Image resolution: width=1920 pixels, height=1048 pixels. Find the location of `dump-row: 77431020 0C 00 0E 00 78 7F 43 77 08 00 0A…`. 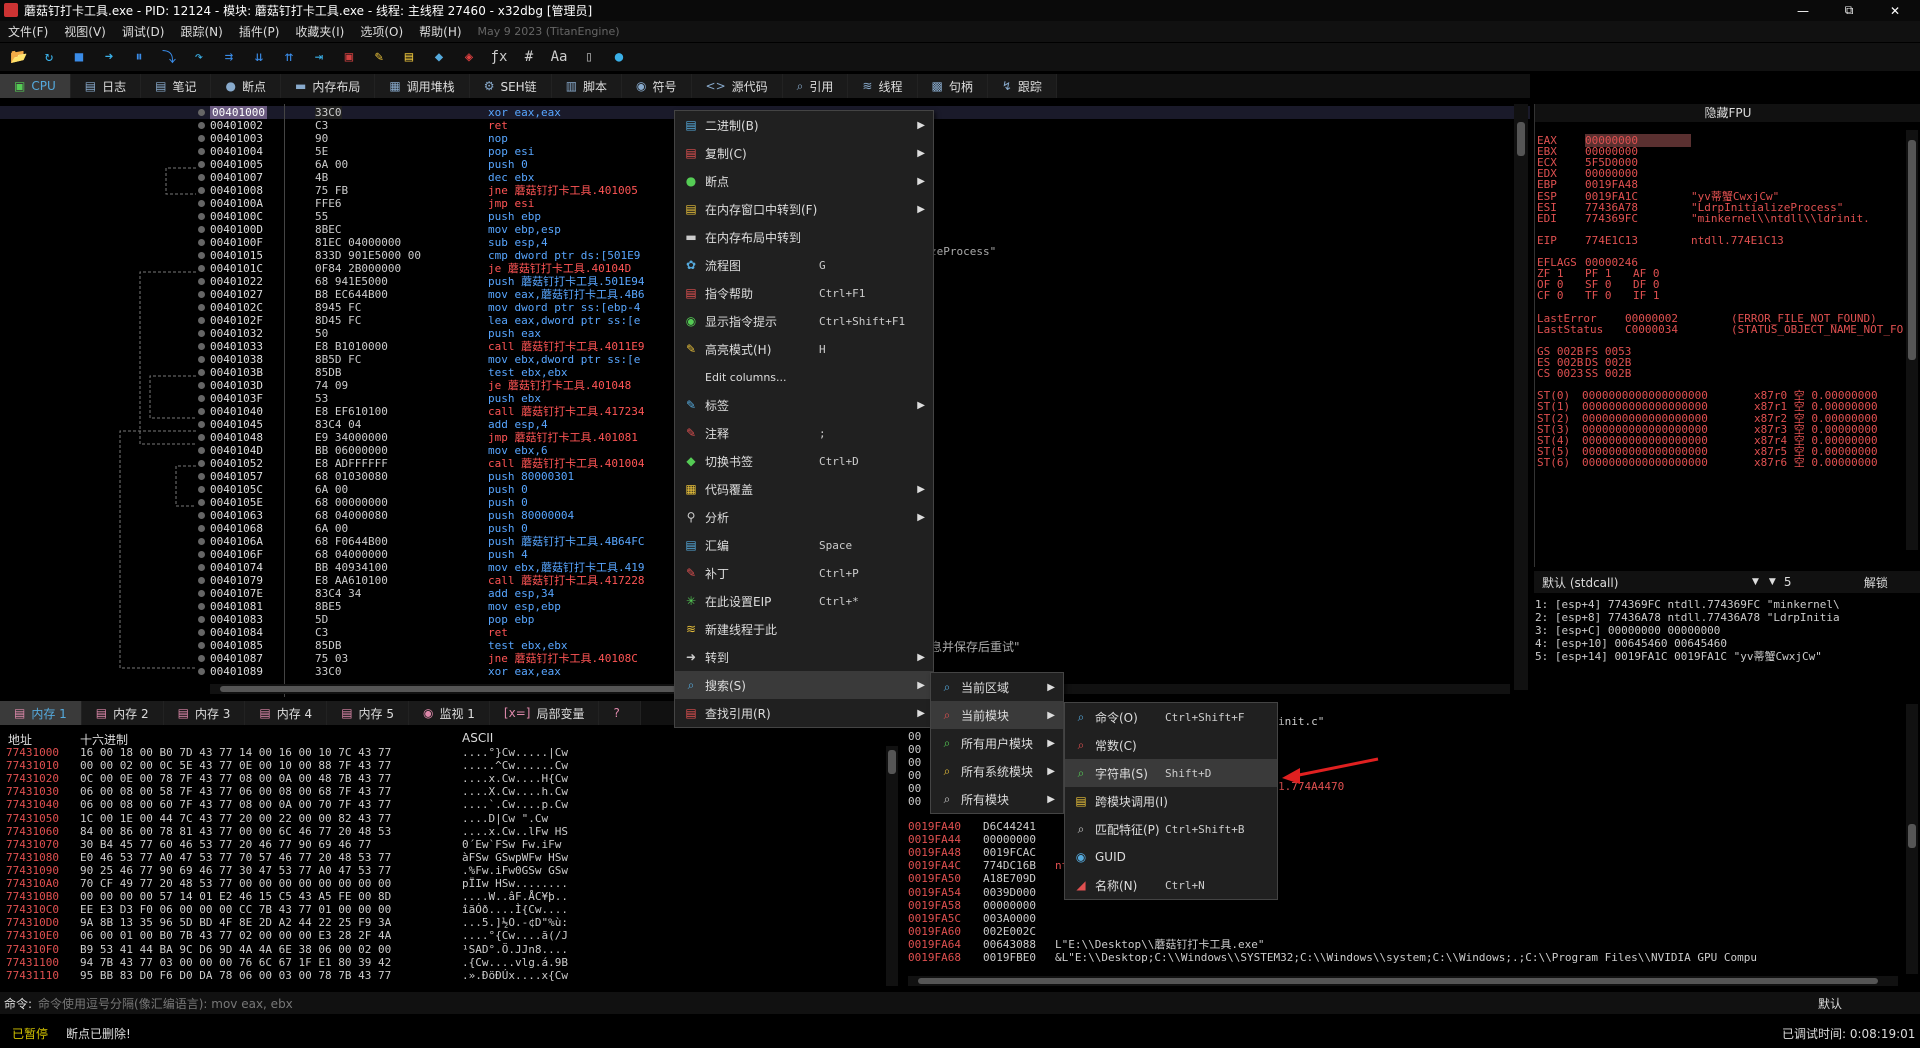

dump-row: 77431020 0C 00 0E 00 78 7F 43 77 08 00 0A… is located at coordinates (287, 778).